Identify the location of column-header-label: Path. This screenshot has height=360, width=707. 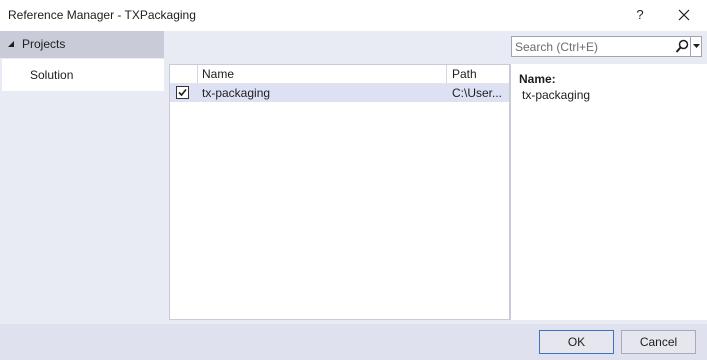
(464, 74).